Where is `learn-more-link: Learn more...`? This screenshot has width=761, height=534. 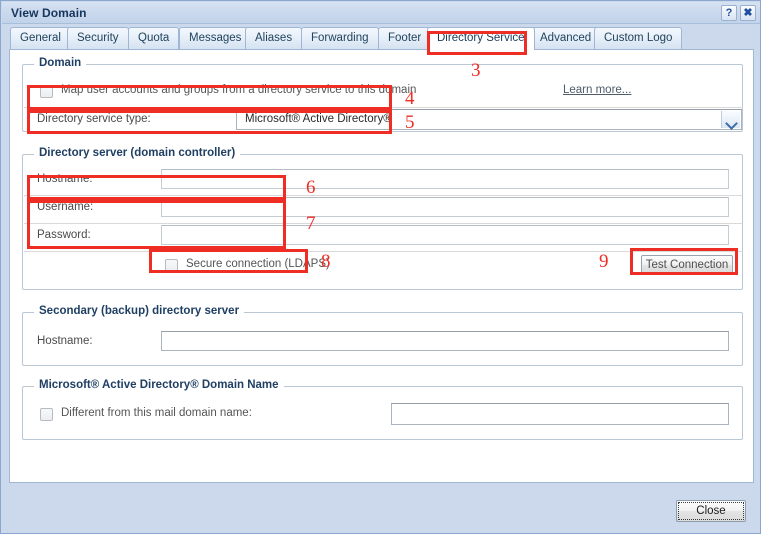 learn-more-link: Learn more... is located at coordinates (597, 90).